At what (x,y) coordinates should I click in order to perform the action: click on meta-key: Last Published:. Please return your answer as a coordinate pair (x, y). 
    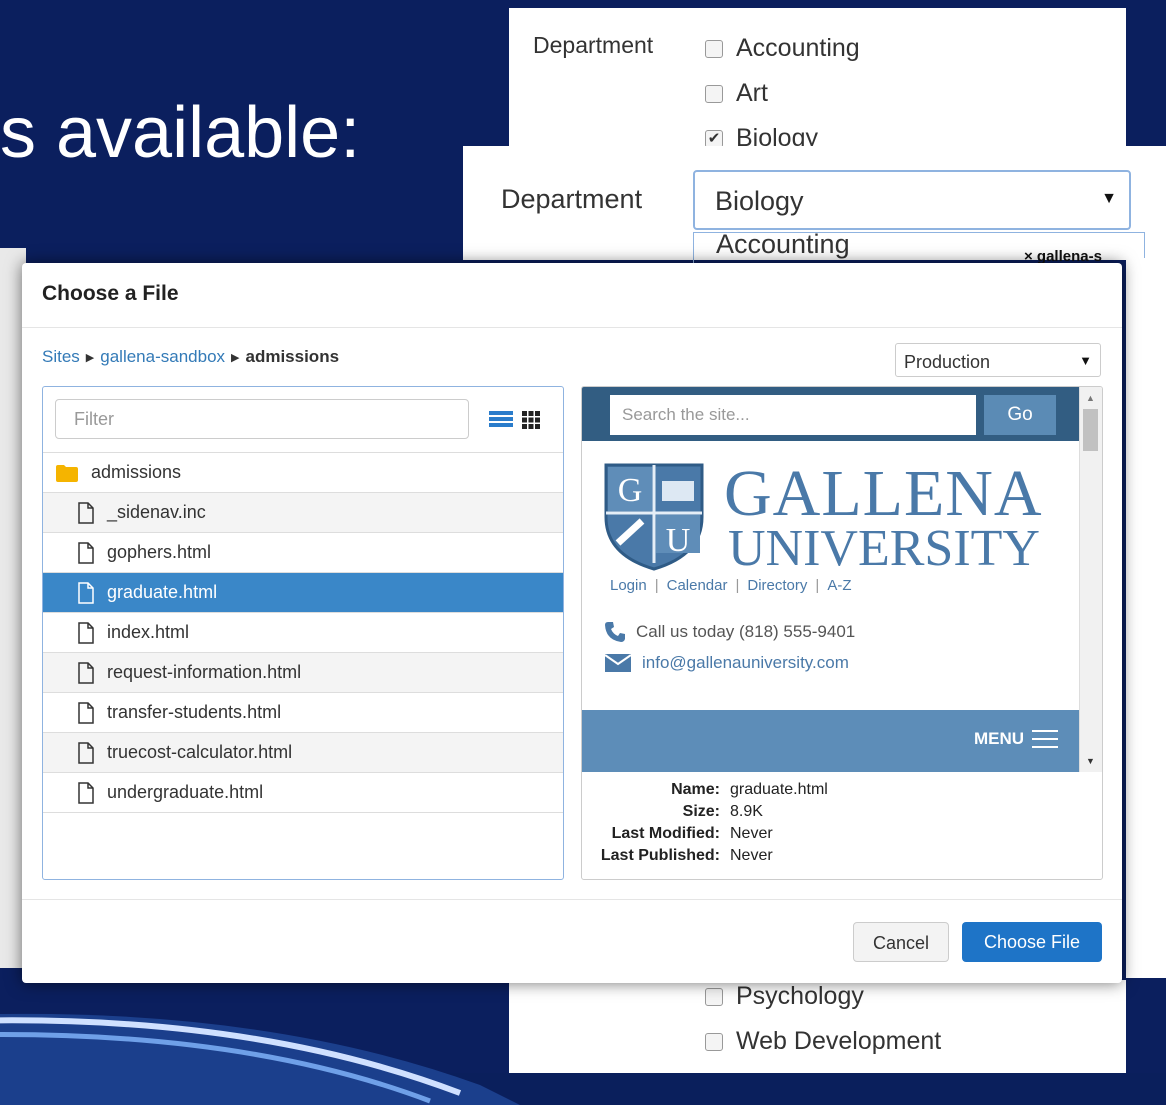
    Looking at the image, I should click on (660, 855).